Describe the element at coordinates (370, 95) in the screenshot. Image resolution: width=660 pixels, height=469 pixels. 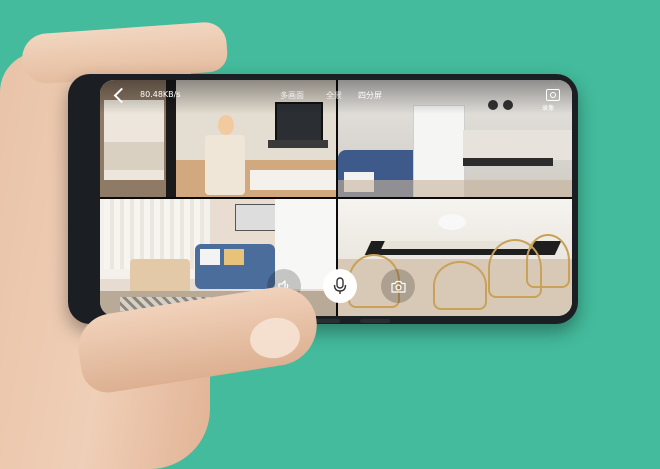
I see `tab-quad-view: 四分屏` at that location.